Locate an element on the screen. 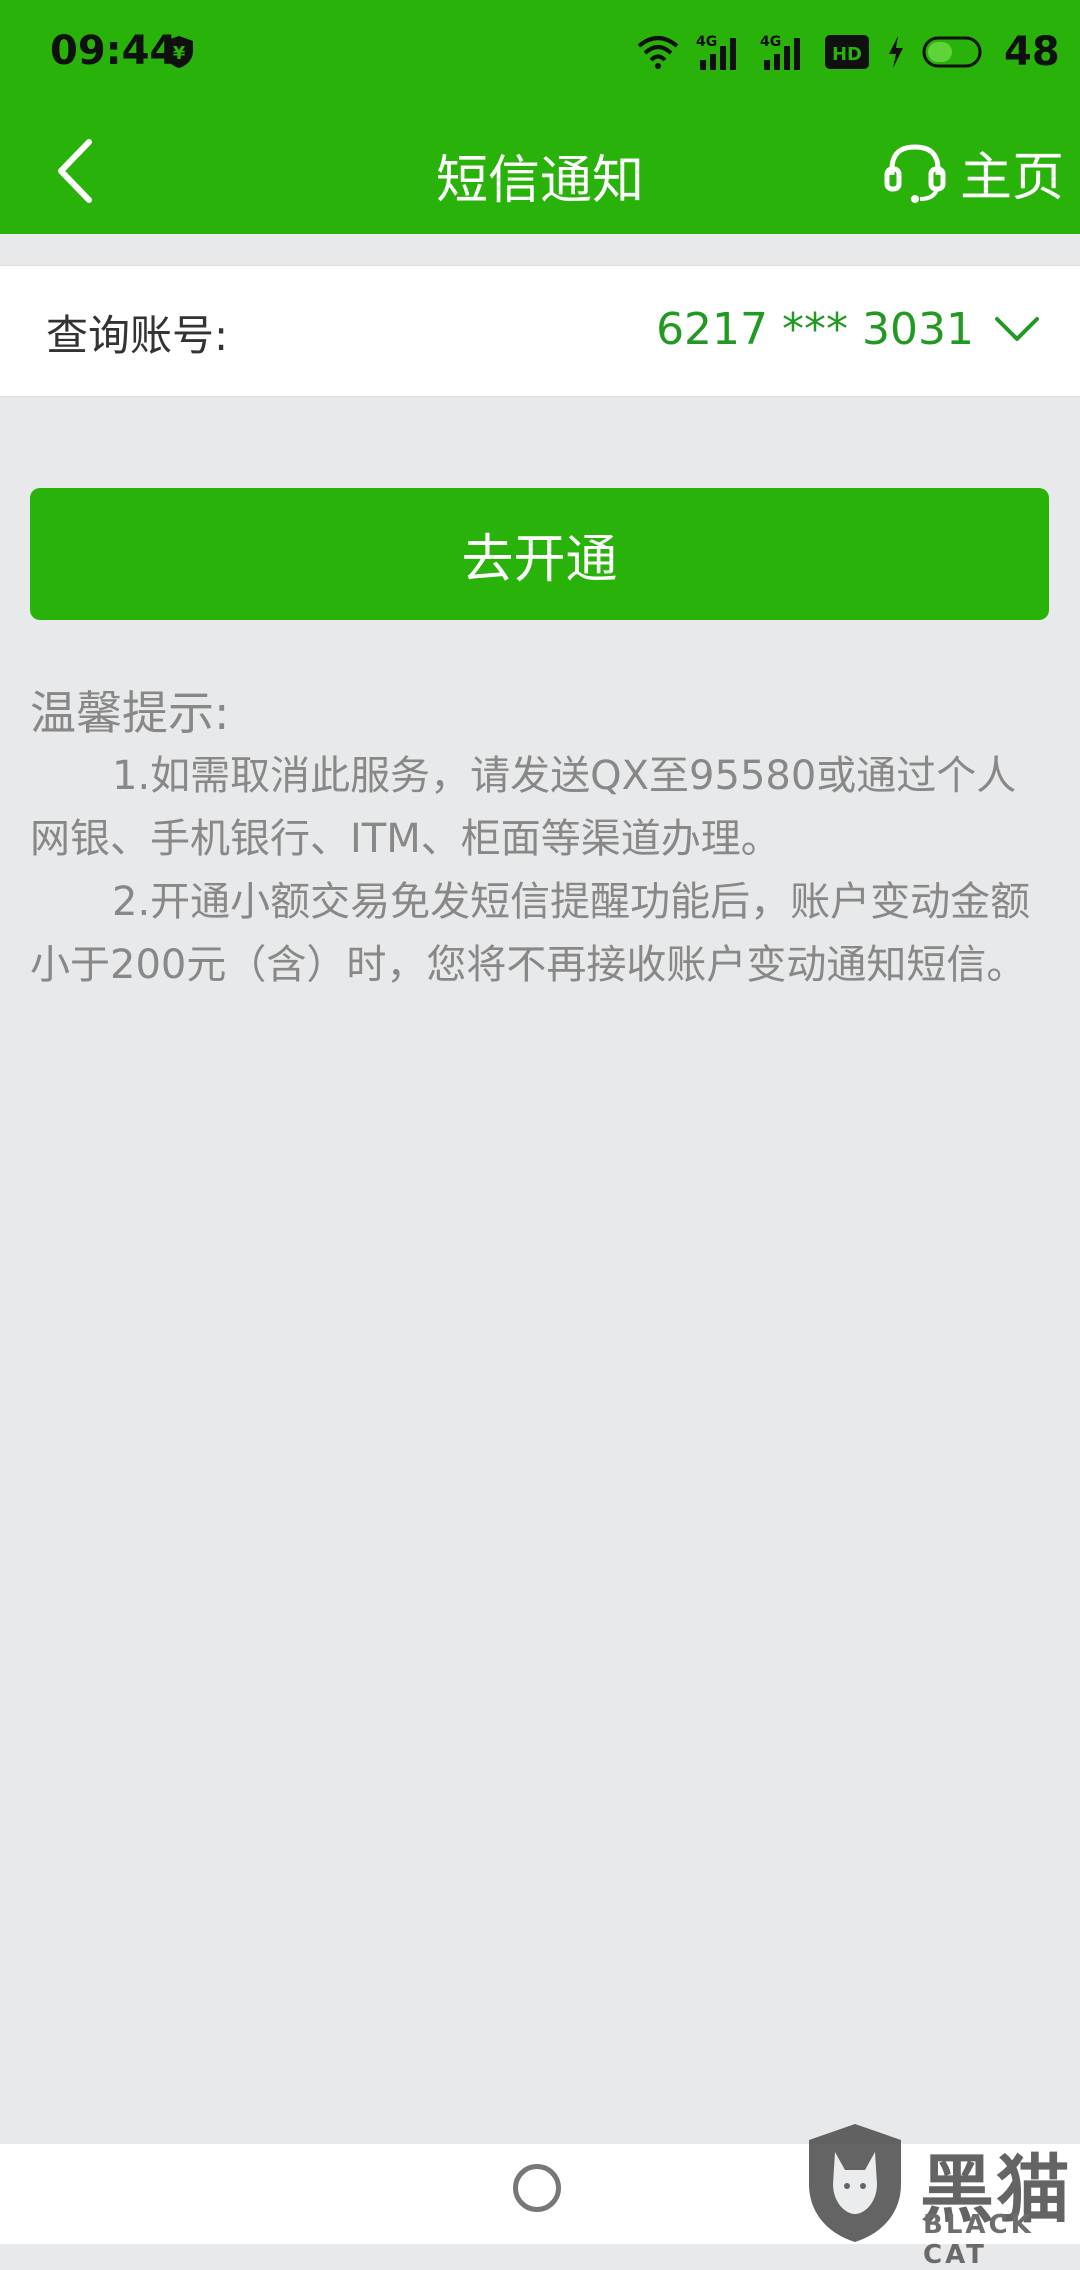 The width and height of the screenshot is (1080, 2270). shield-yuan-icon: ¥ is located at coordinates (179, 52).